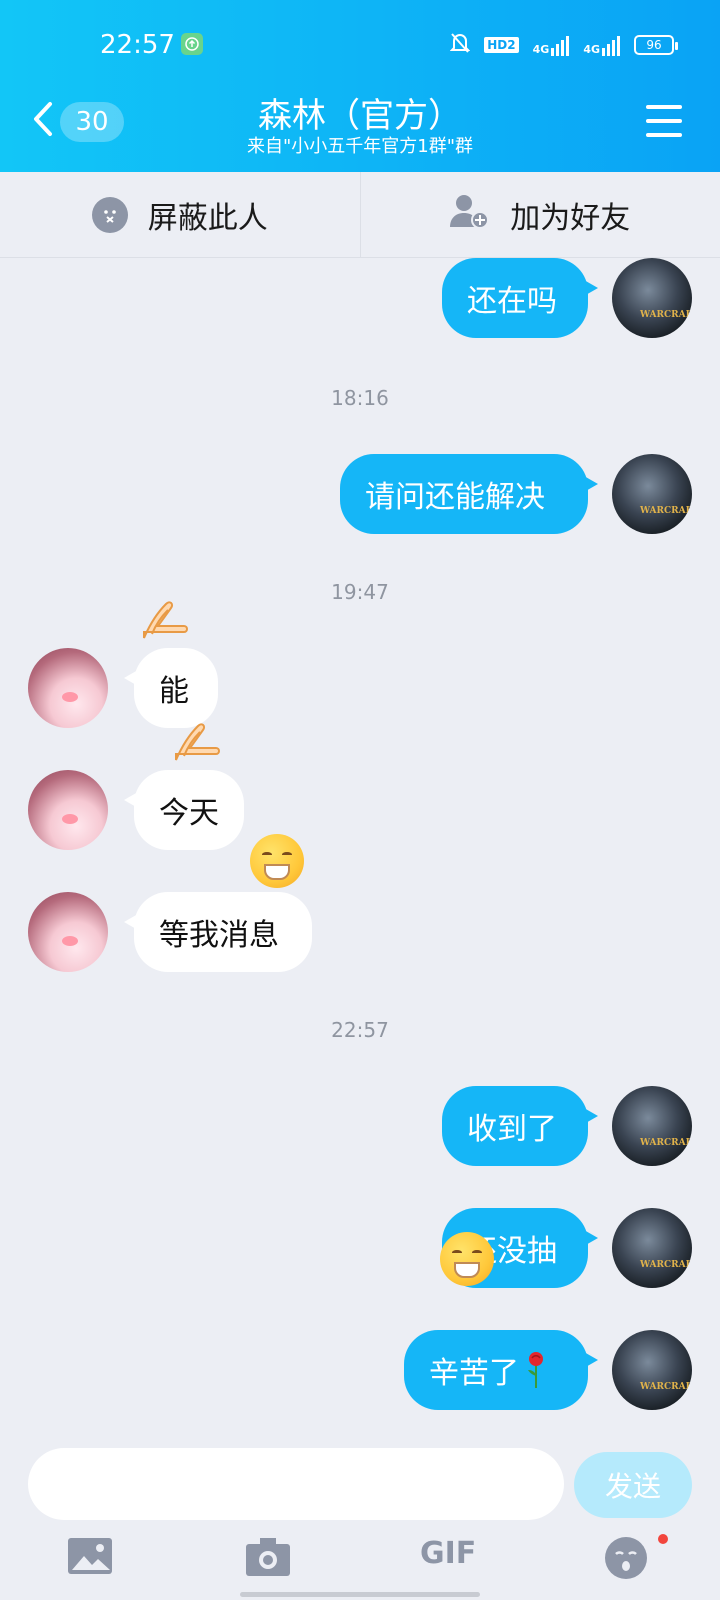 The image size is (720, 1600). What do you see at coordinates (455, 497) in the screenshot?
I see `message-text: 请问还能解决` at bounding box center [455, 497].